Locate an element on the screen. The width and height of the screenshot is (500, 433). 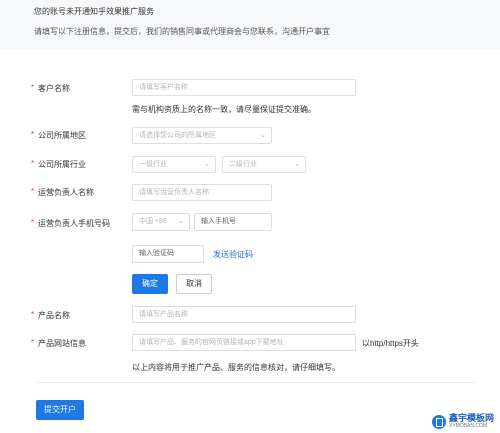
product-name-input: 请填写产品名称 is located at coordinates (244, 314).